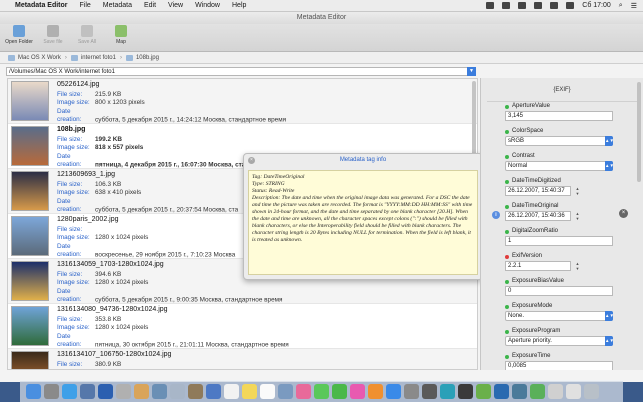 The width and height of the screenshot is (643, 402). What do you see at coordinates (117, 5) in the screenshot?
I see `menu-metadata: Metadata` at bounding box center [117, 5].